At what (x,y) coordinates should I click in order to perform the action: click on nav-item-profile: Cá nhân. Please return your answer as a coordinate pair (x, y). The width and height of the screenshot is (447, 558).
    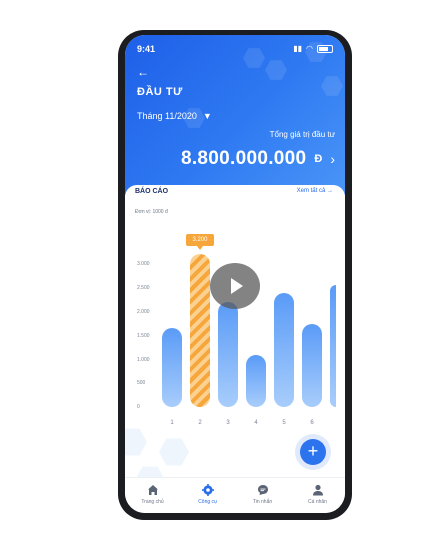
    Looking at the image, I should click on (317, 495).